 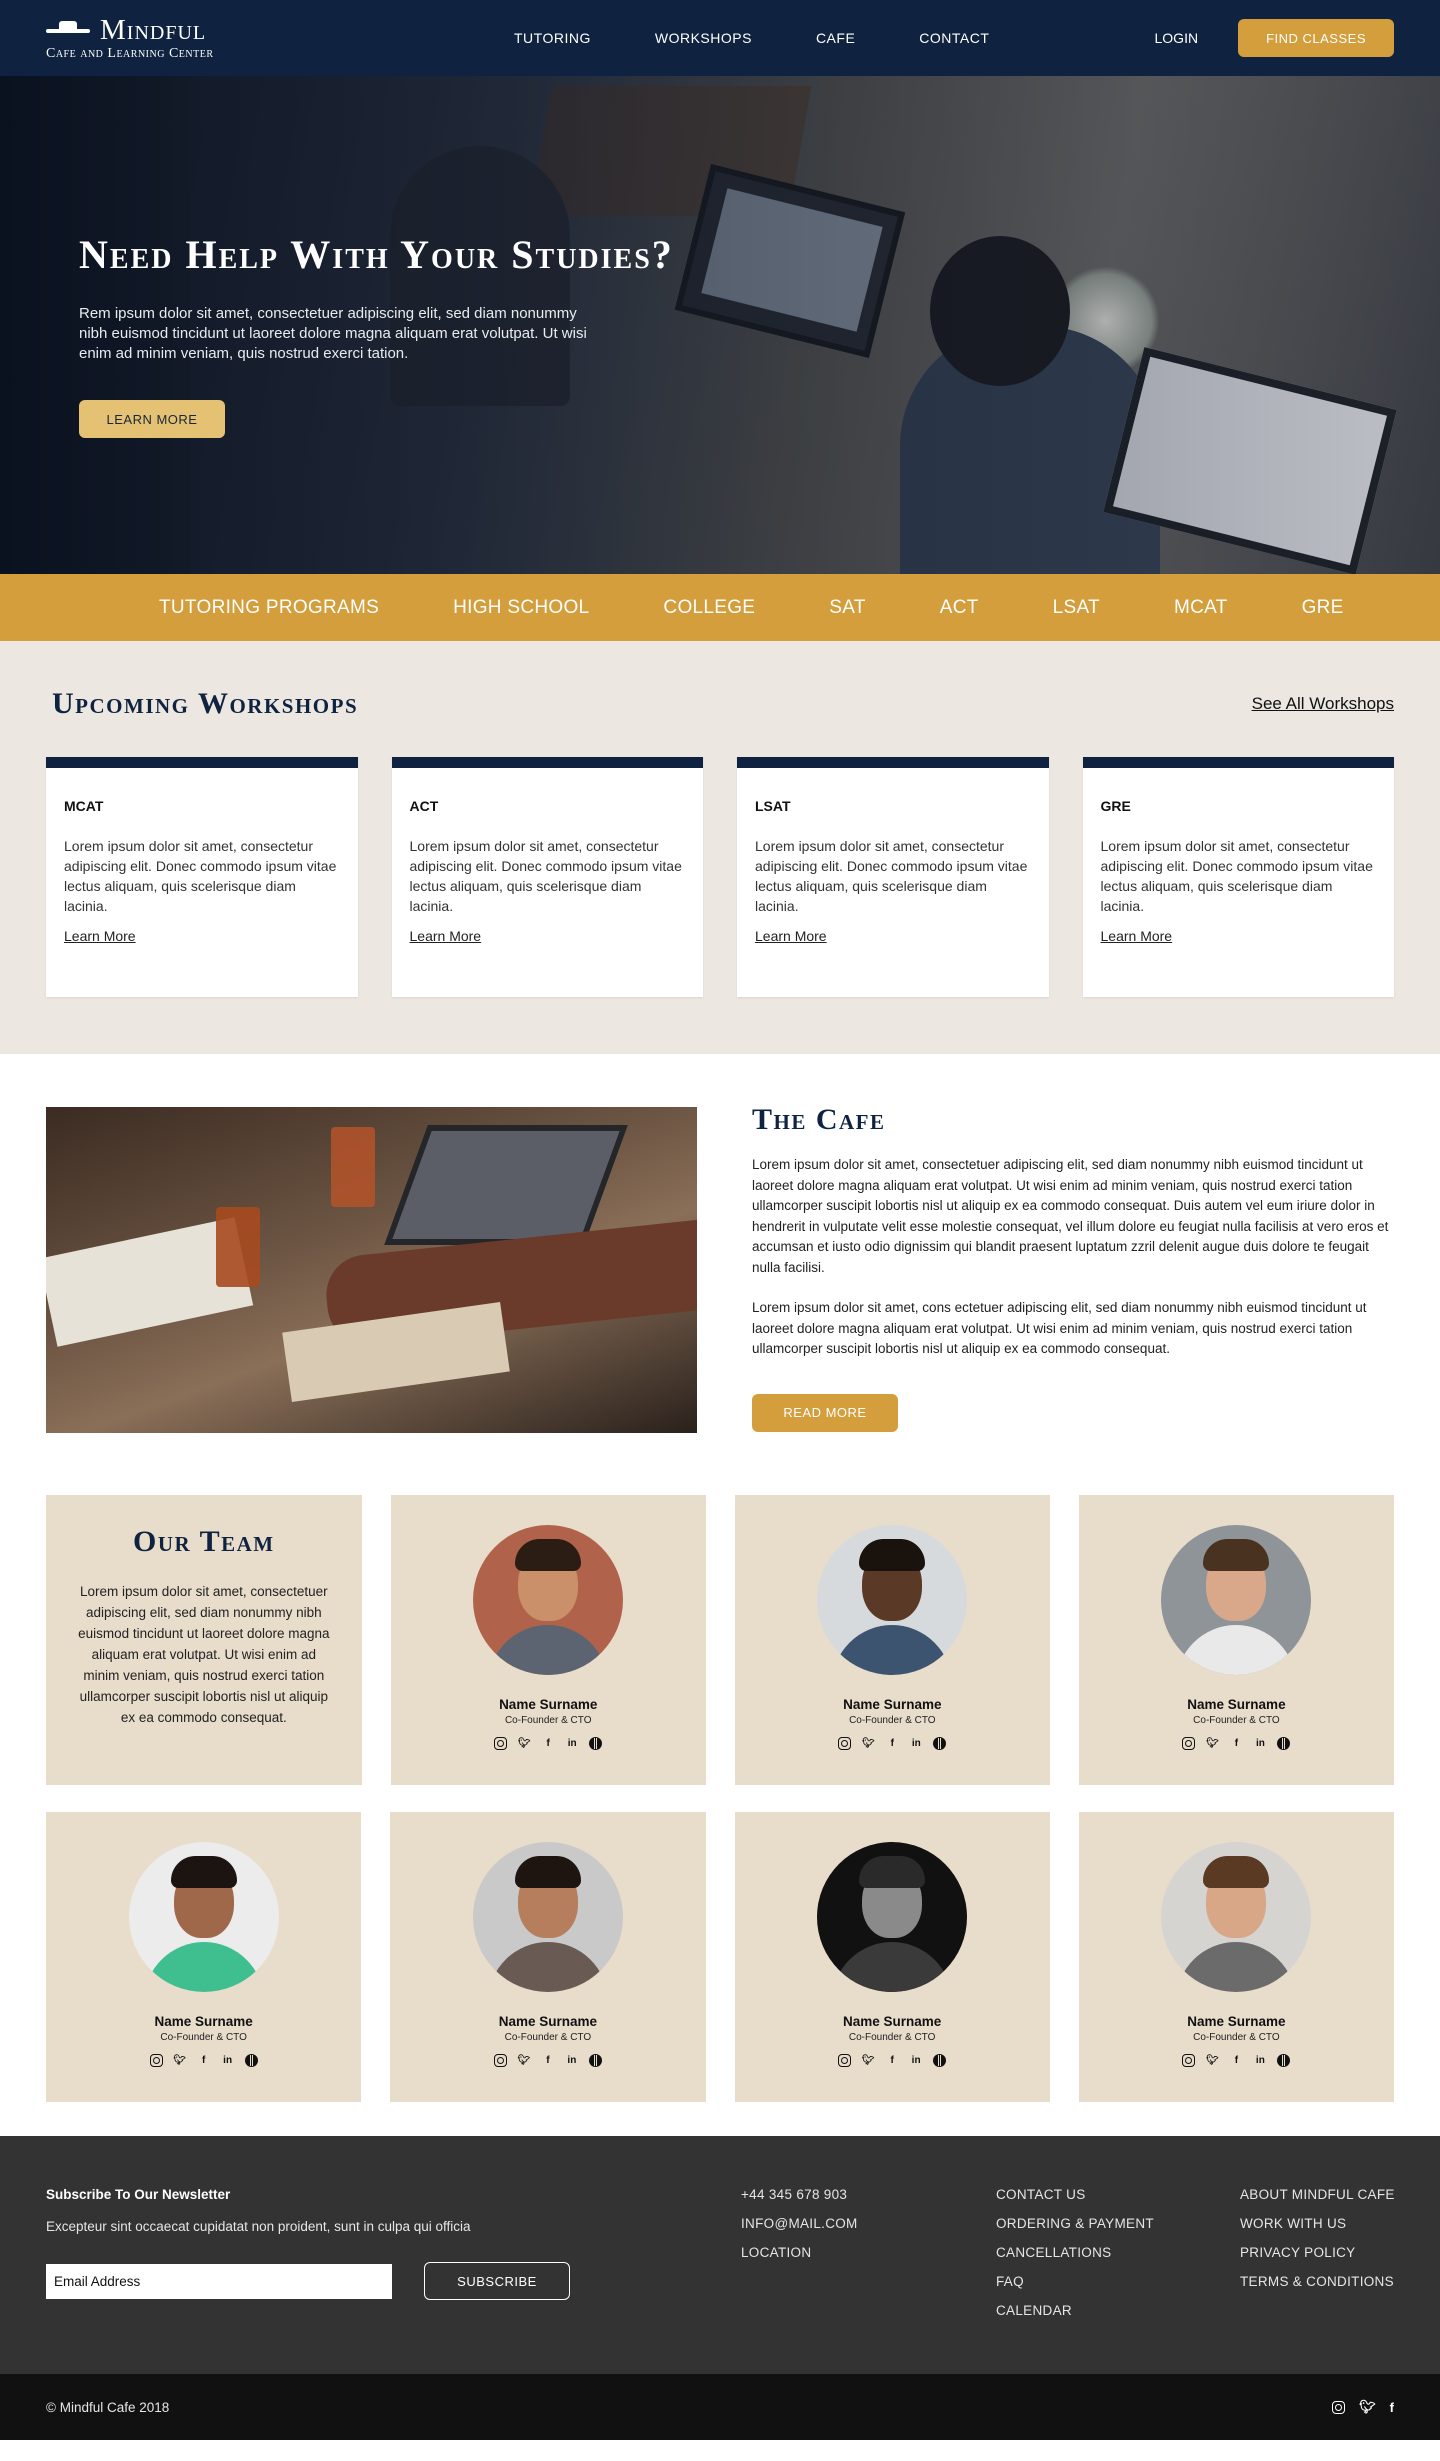 I want to click on nav-link-workshops: WORKSHOPS, so click(x=703, y=38).